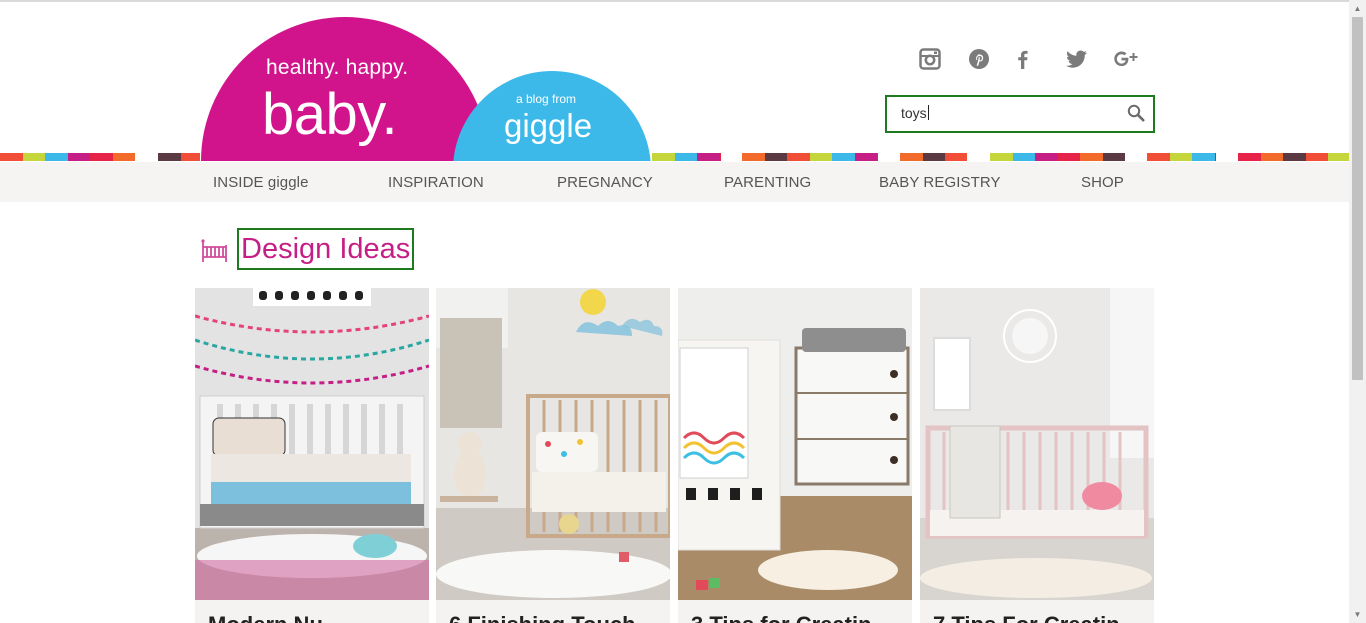 The width and height of the screenshot is (1366, 623). What do you see at coordinates (1126, 59) in the screenshot?
I see `google-plus-icon` at bounding box center [1126, 59].